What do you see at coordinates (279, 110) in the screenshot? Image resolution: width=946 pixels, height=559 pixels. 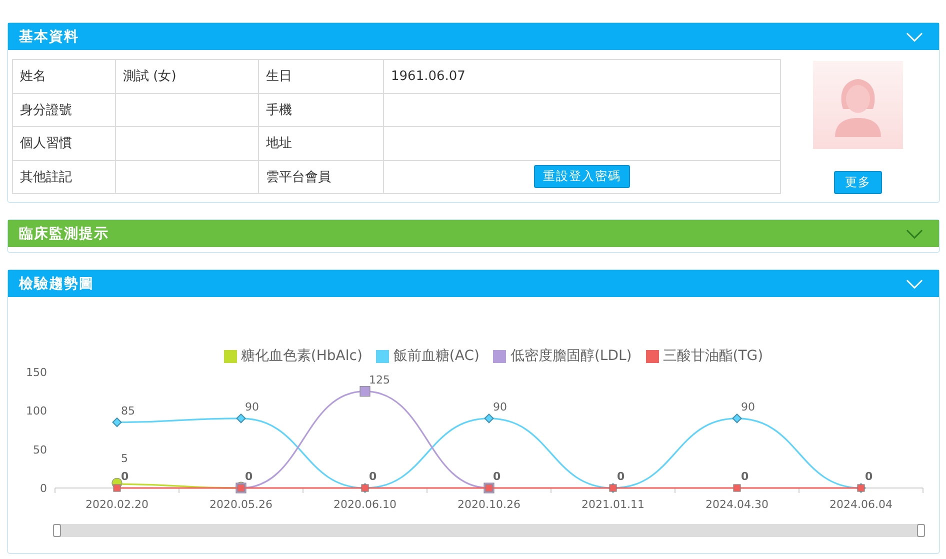 I see `table-cell: 手機` at bounding box center [279, 110].